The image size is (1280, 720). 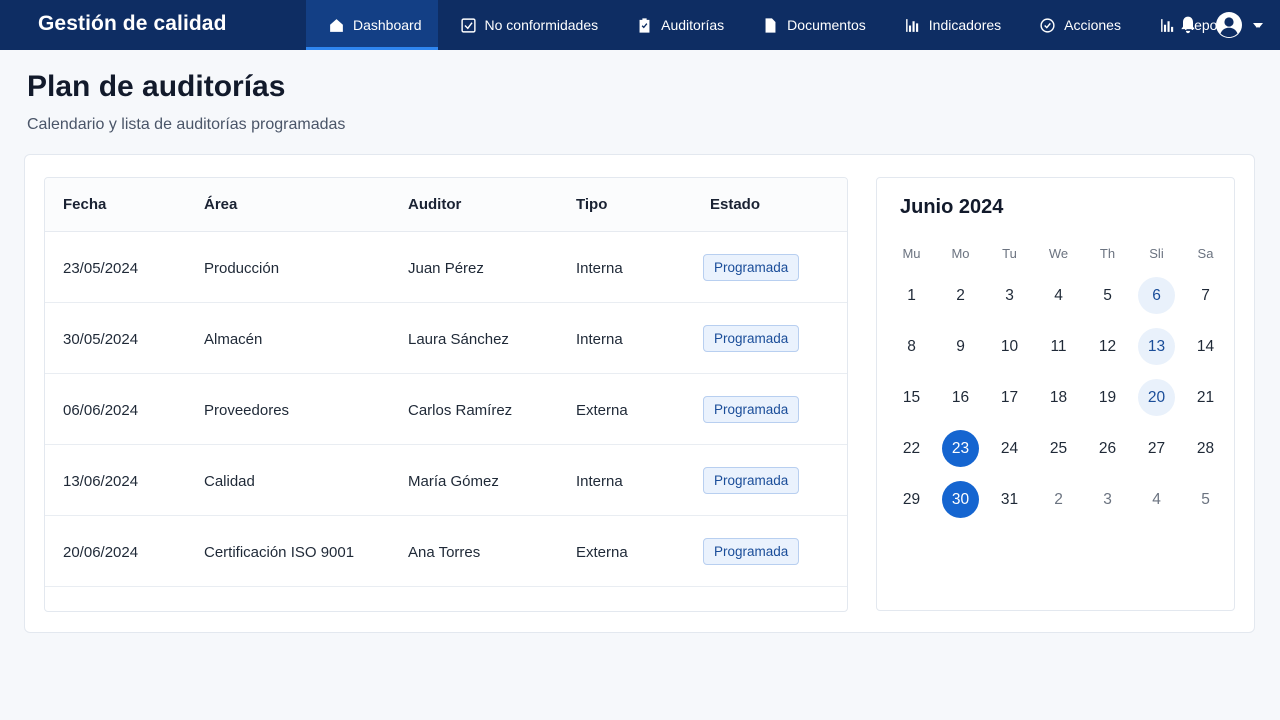 I want to click on account-menu, so click(x=1239, y=25).